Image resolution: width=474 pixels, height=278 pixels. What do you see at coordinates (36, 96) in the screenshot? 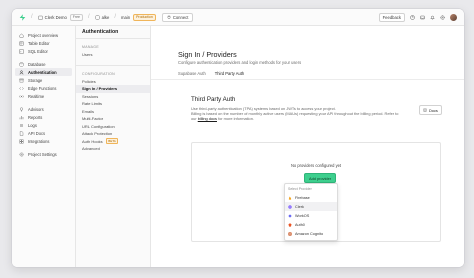
I see `nav-label: Realtime` at bounding box center [36, 96].